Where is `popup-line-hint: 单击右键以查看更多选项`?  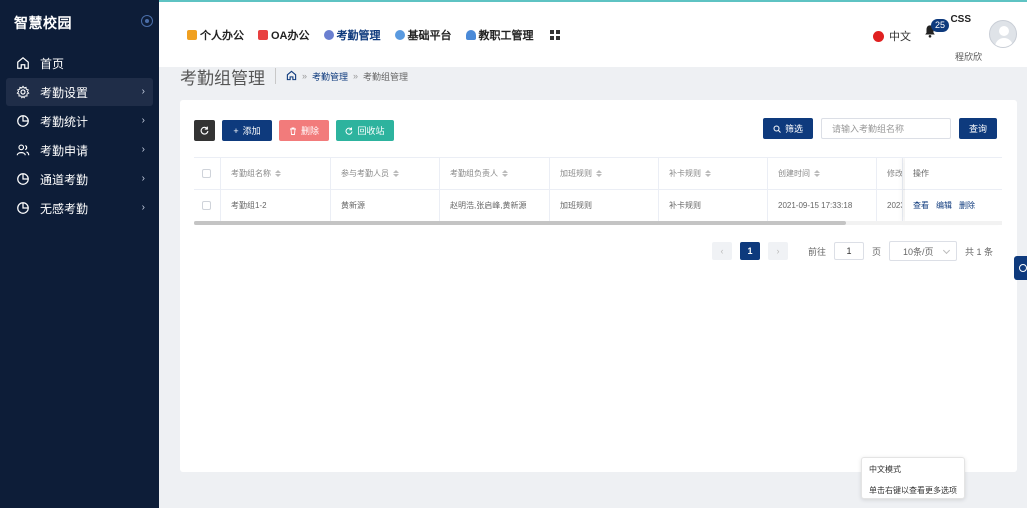
popup-line-hint: 单击右键以查看更多选项 is located at coordinates (913, 490).